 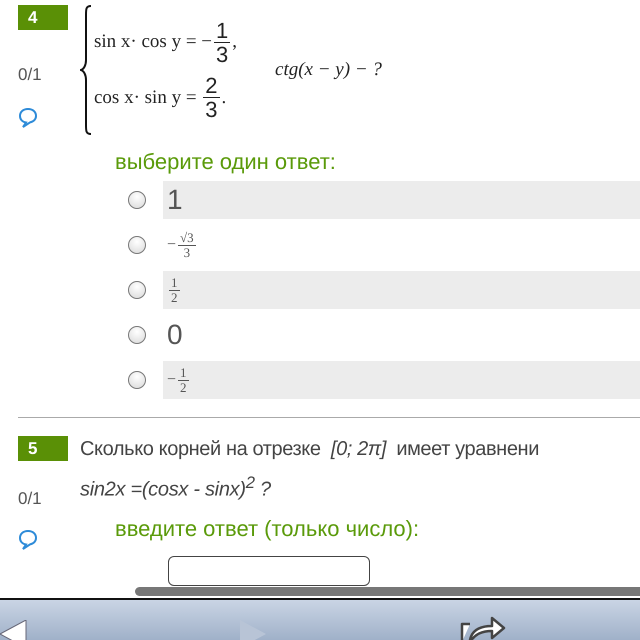 I want to click on answer-field, so click(x=269, y=571).